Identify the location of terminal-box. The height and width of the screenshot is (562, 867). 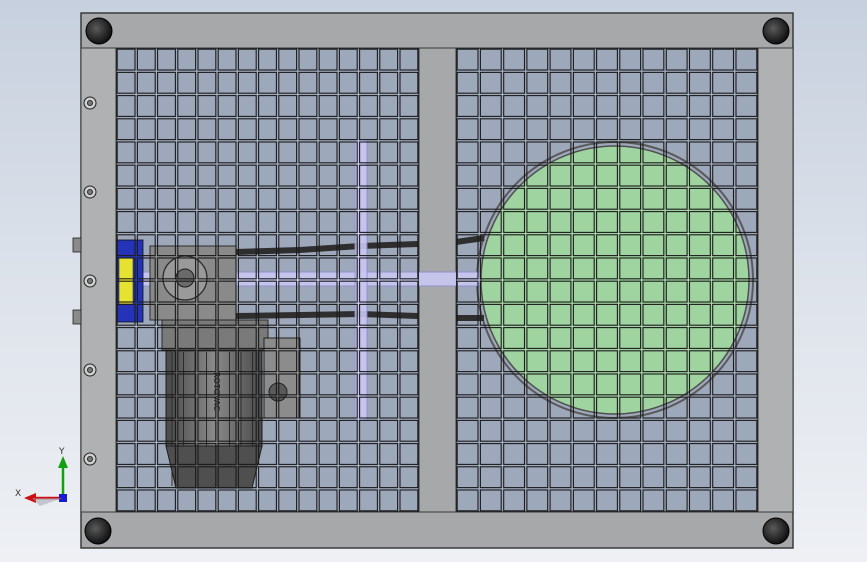
(282, 378).